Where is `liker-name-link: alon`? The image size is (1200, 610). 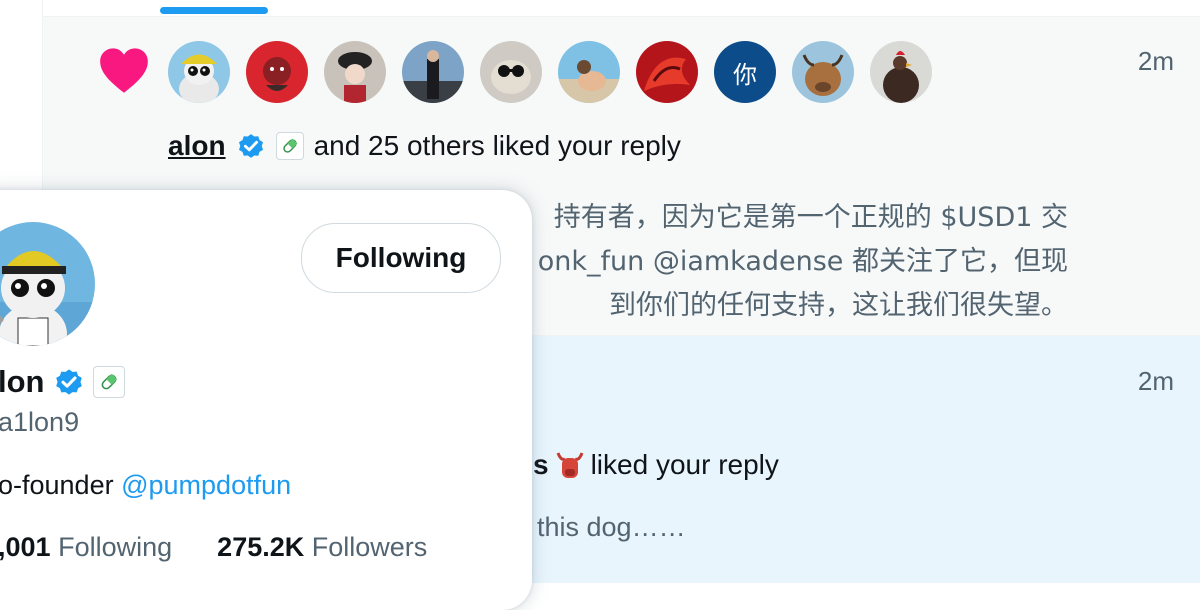 liker-name-link: alon is located at coordinates (197, 146).